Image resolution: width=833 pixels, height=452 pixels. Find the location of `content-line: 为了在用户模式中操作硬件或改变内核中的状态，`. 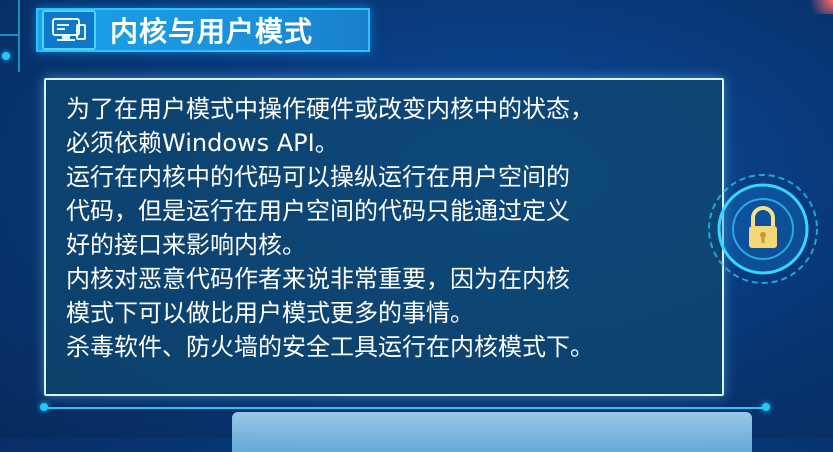

content-line: 为了在用户模式中操作硬件或改变内核中的状态， is located at coordinates (330, 109).